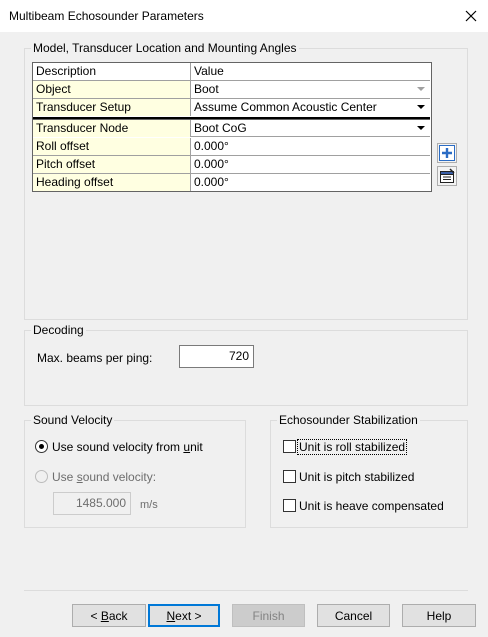 The height and width of the screenshot is (637, 488). I want to click on row-label: Object, so click(112, 89).